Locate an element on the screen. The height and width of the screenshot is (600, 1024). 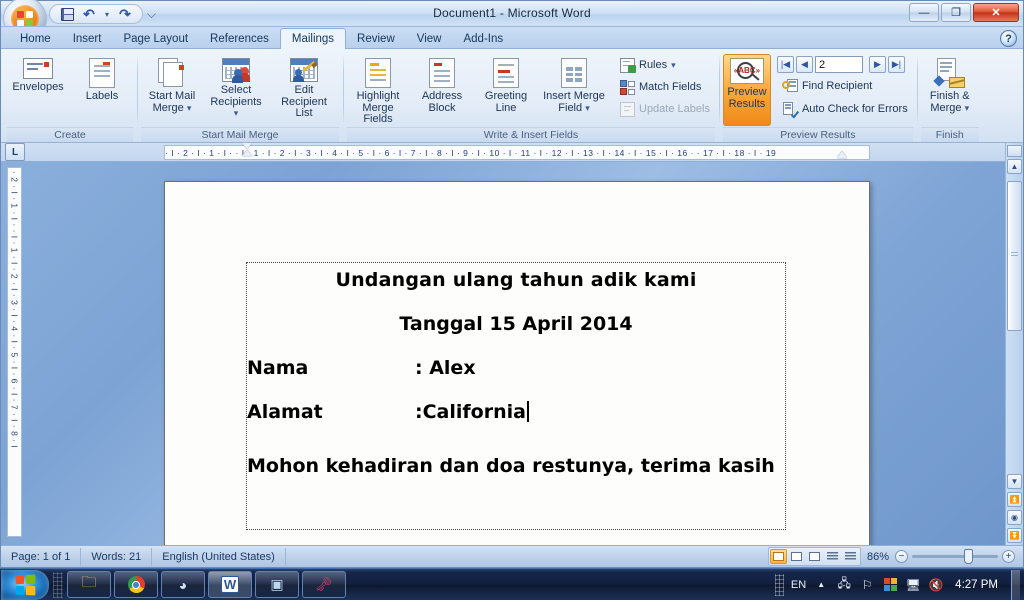
tab-home: Home is located at coordinates (35, 38).